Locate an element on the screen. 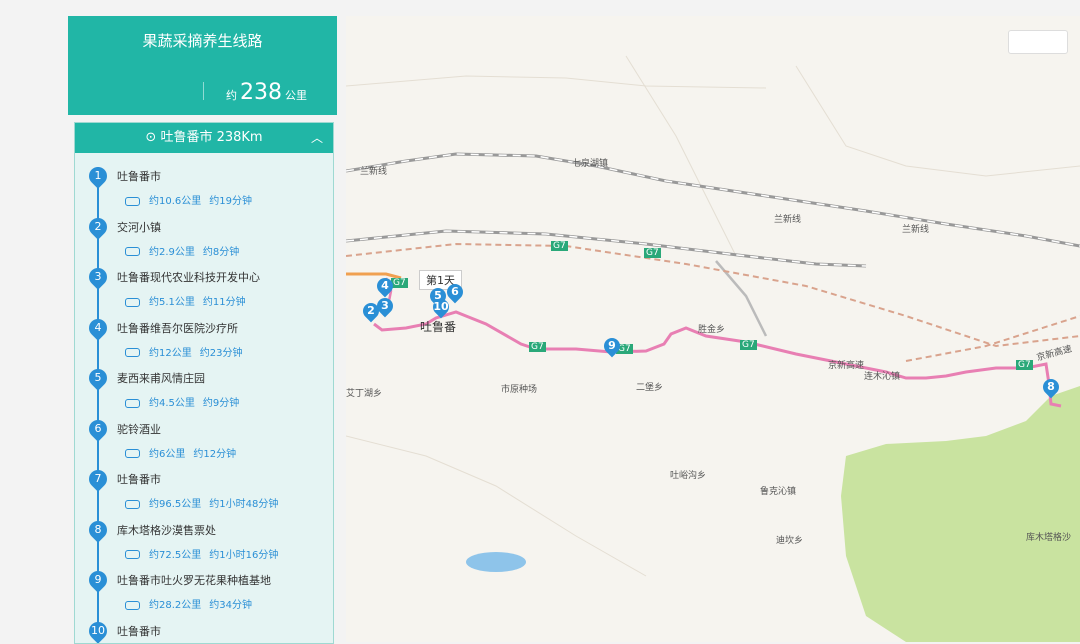  stop-item: 7吐鲁番市约96.5公里约1小时48分钟 is located at coordinates (204, 495).